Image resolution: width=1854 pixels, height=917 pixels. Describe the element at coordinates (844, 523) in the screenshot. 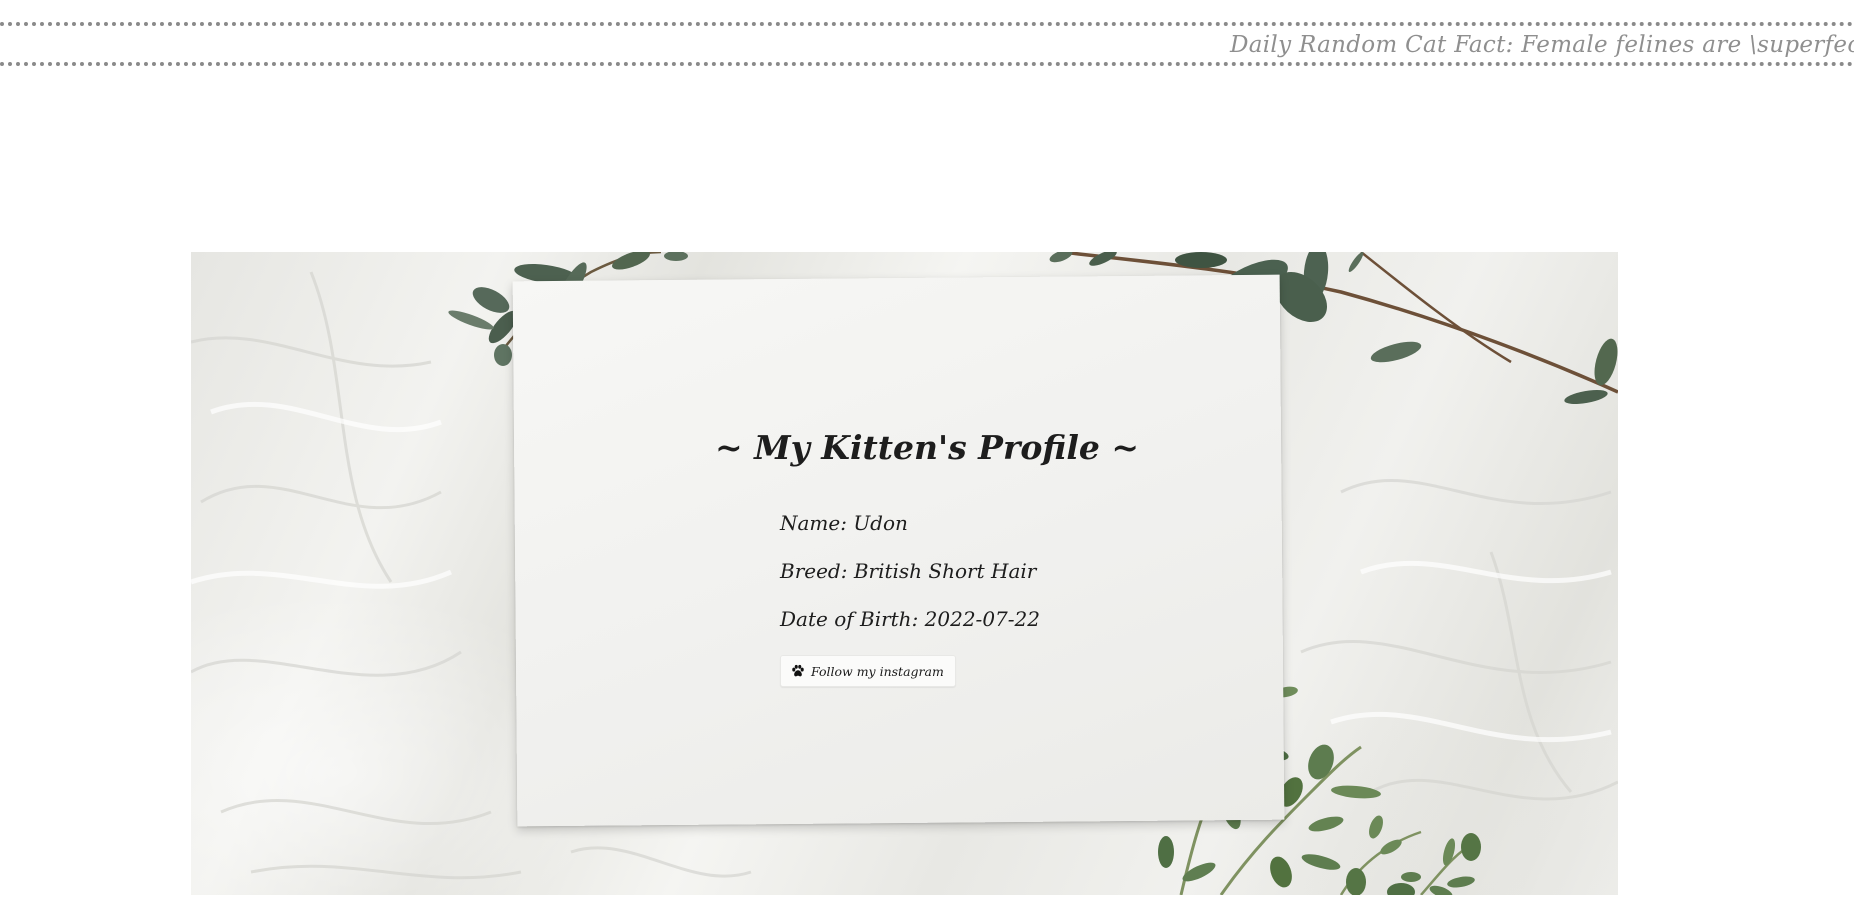

I see `kitten-name: Name: Udon` at that location.